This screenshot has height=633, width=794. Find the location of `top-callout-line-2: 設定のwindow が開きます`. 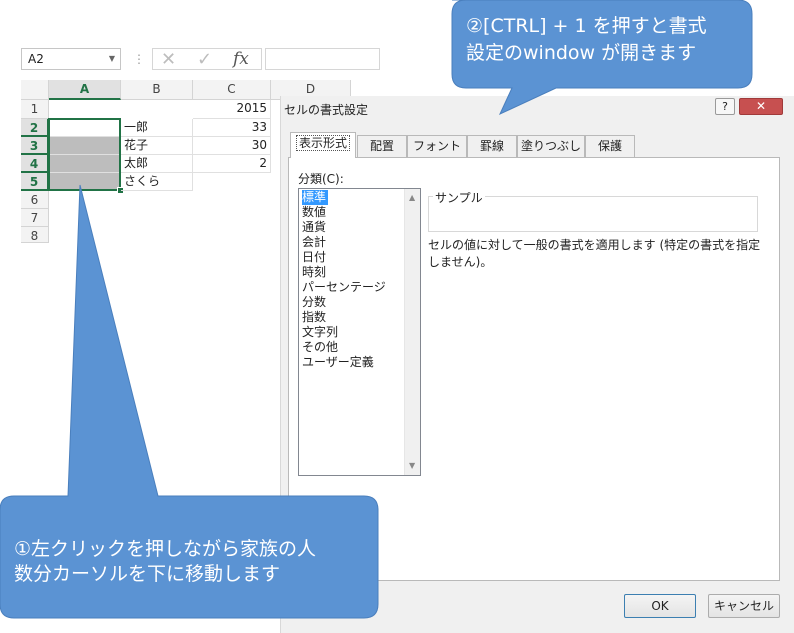

top-callout-line-2: 設定のwindow が開きます is located at coordinates (581, 53).